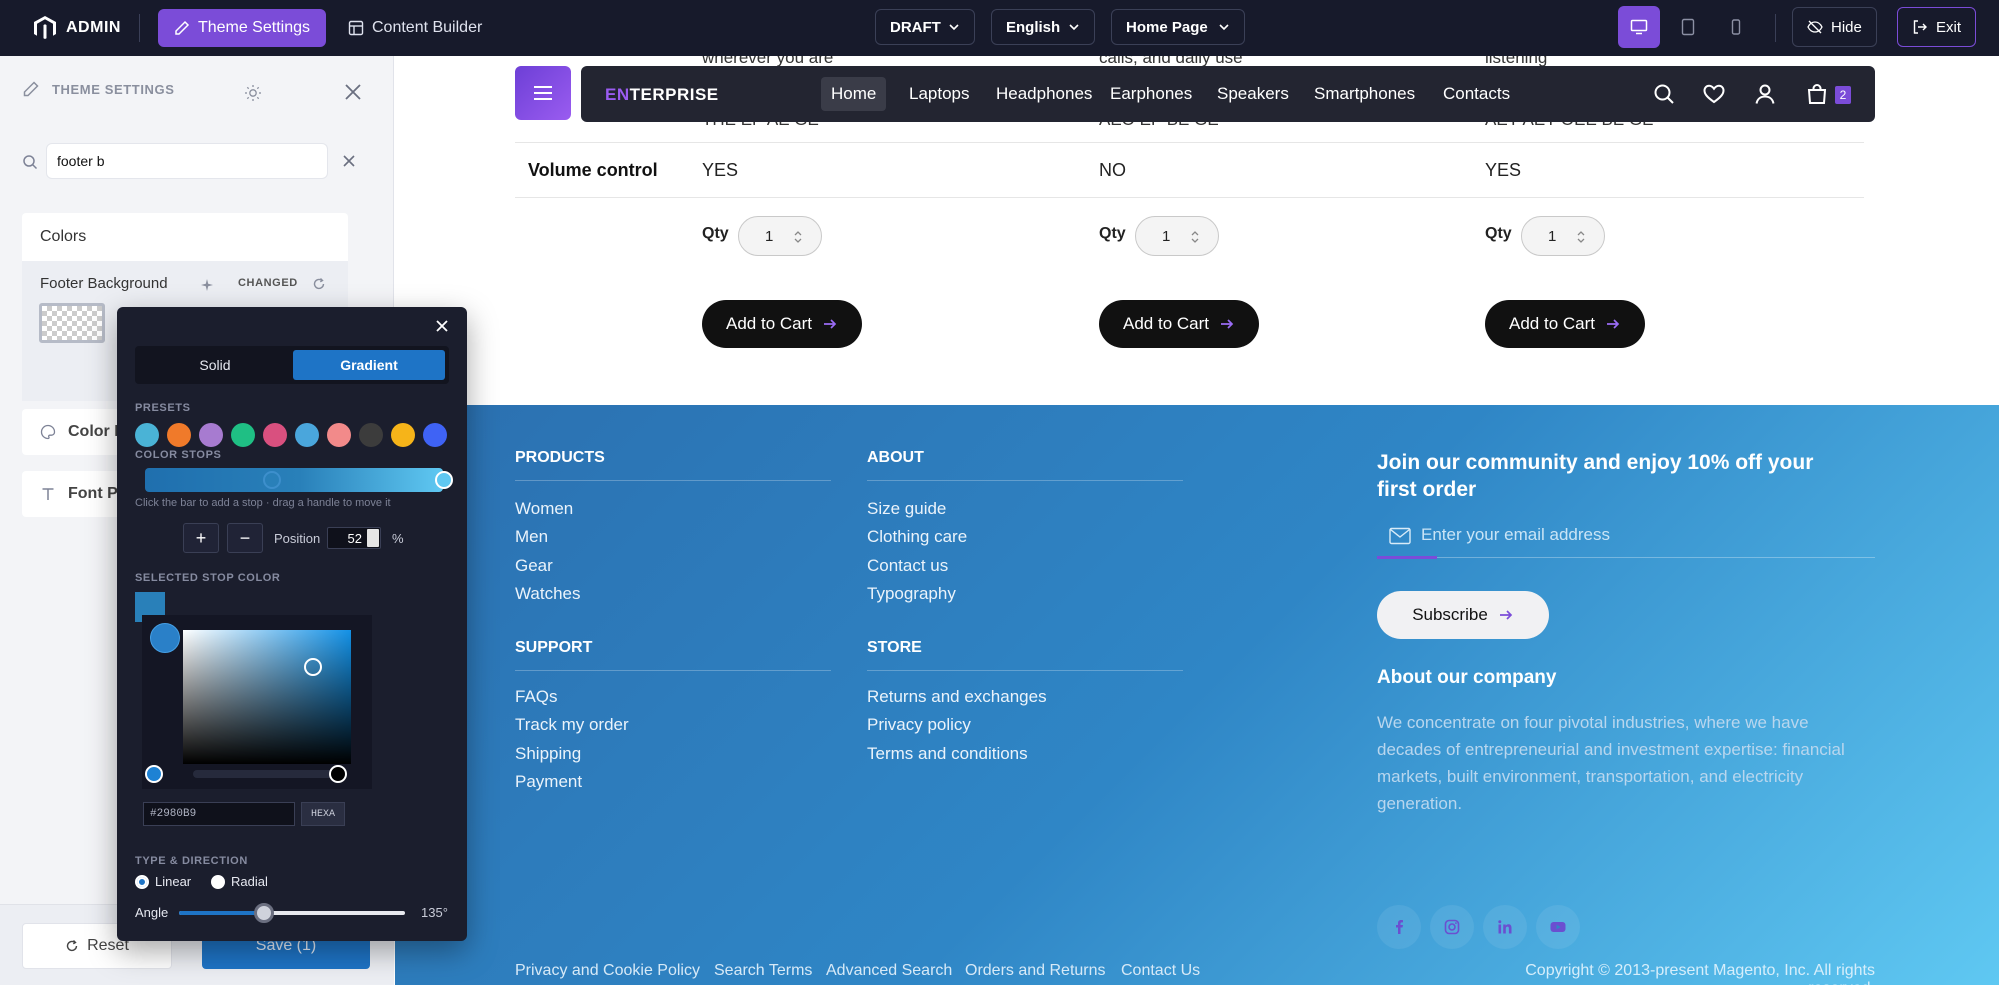 The height and width of the screenshot is (985, 1999). What do you see at coordinates (1452, 927) in the screenshot?
I see `instagram-button` at bounding box center [1452, 927].